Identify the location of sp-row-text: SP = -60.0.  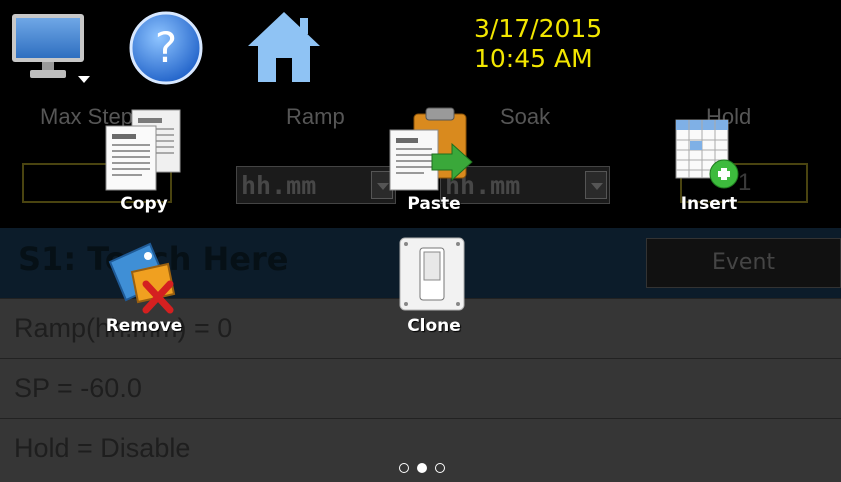
(78, 388).